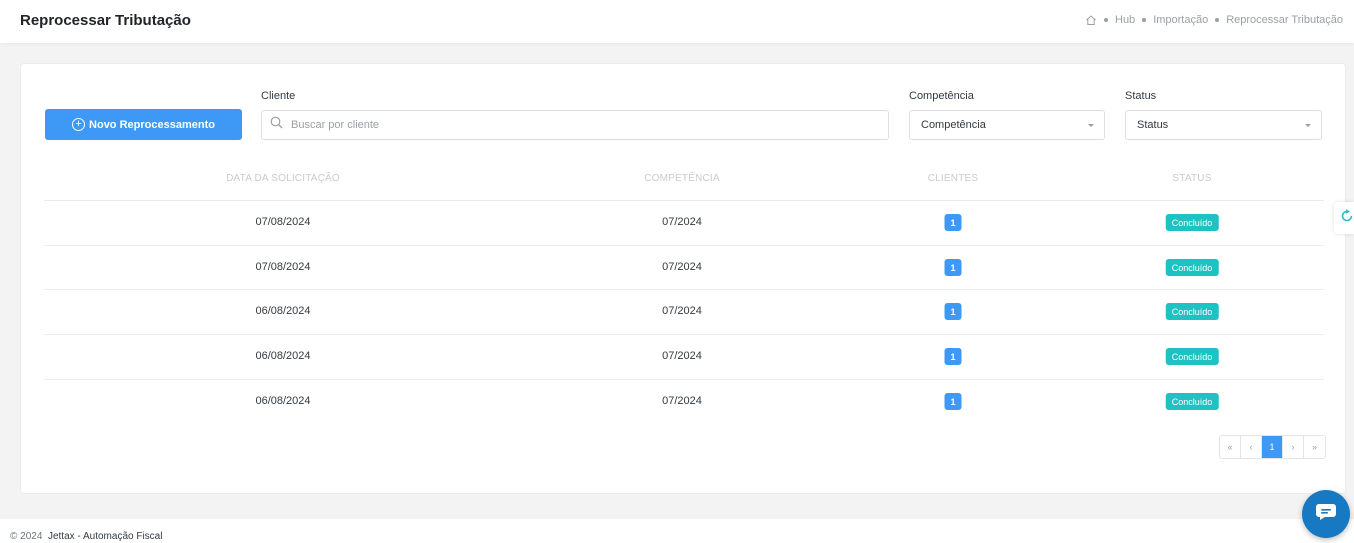 Image resolution: width=1354 pixels, height=543 pixels. I want to click on competencia-select: Competência, so click(1007, 125).